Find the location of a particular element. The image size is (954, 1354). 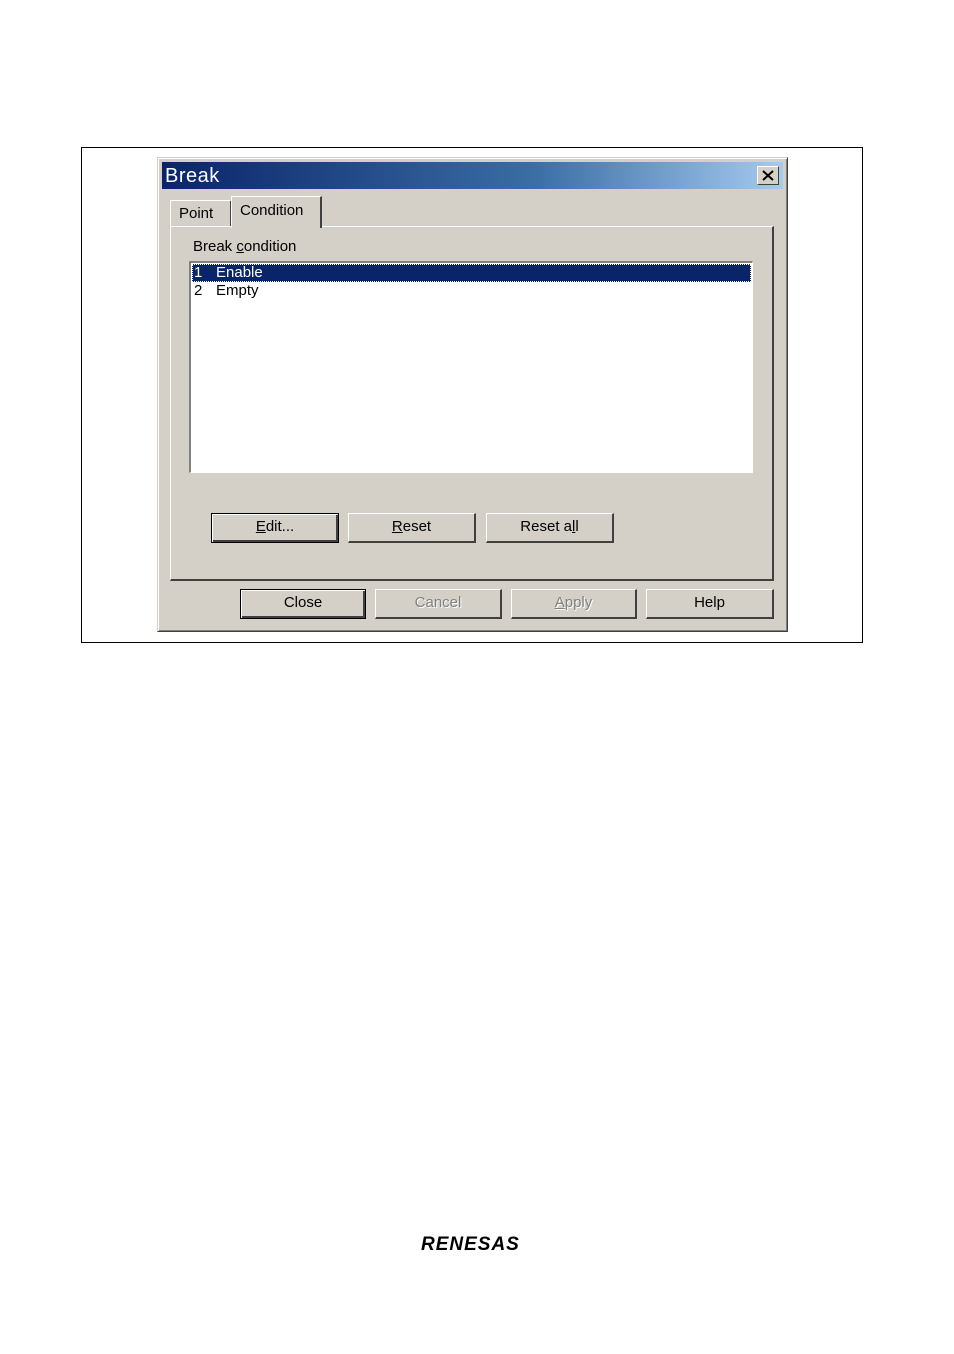

cancel-button: Cancel is located at coordinates (438, 604).